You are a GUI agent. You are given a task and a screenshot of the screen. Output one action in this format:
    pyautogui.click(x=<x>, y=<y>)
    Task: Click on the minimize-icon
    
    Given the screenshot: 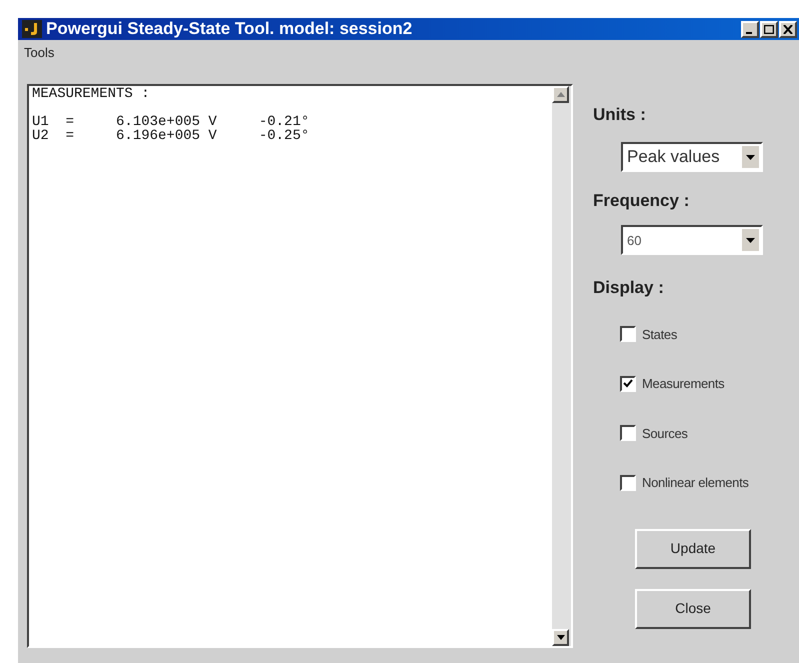 What is the action you would take?
    pyautogui.click(x=750, y=29)
    